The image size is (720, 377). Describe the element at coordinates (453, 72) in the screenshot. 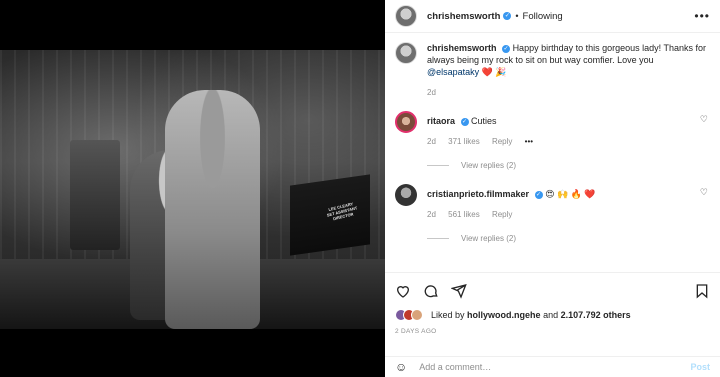

I see `caption-mention: @elsapataky` at that location.